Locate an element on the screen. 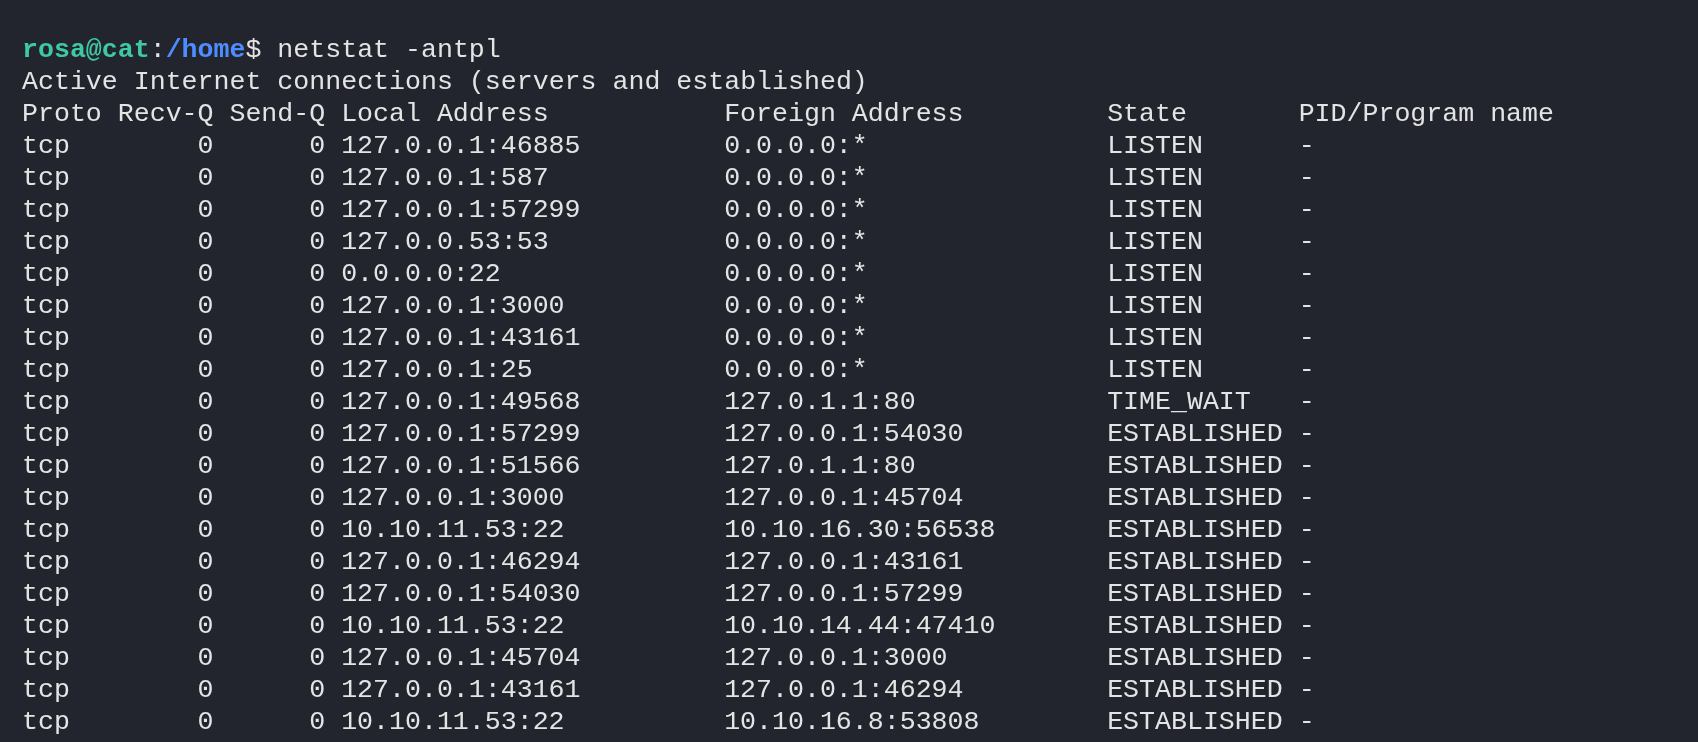 The width and height of the screenshot is (1698, 742). table-cell-text: 10.10.14.44:47410 is located at coordinates (860, 626).